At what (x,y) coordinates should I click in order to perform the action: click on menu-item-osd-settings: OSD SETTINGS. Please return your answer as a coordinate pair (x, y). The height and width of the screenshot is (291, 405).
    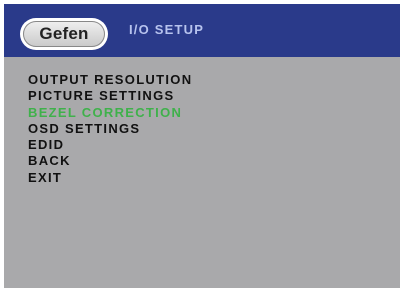
    Looking at the image, I should click on (110, 129).